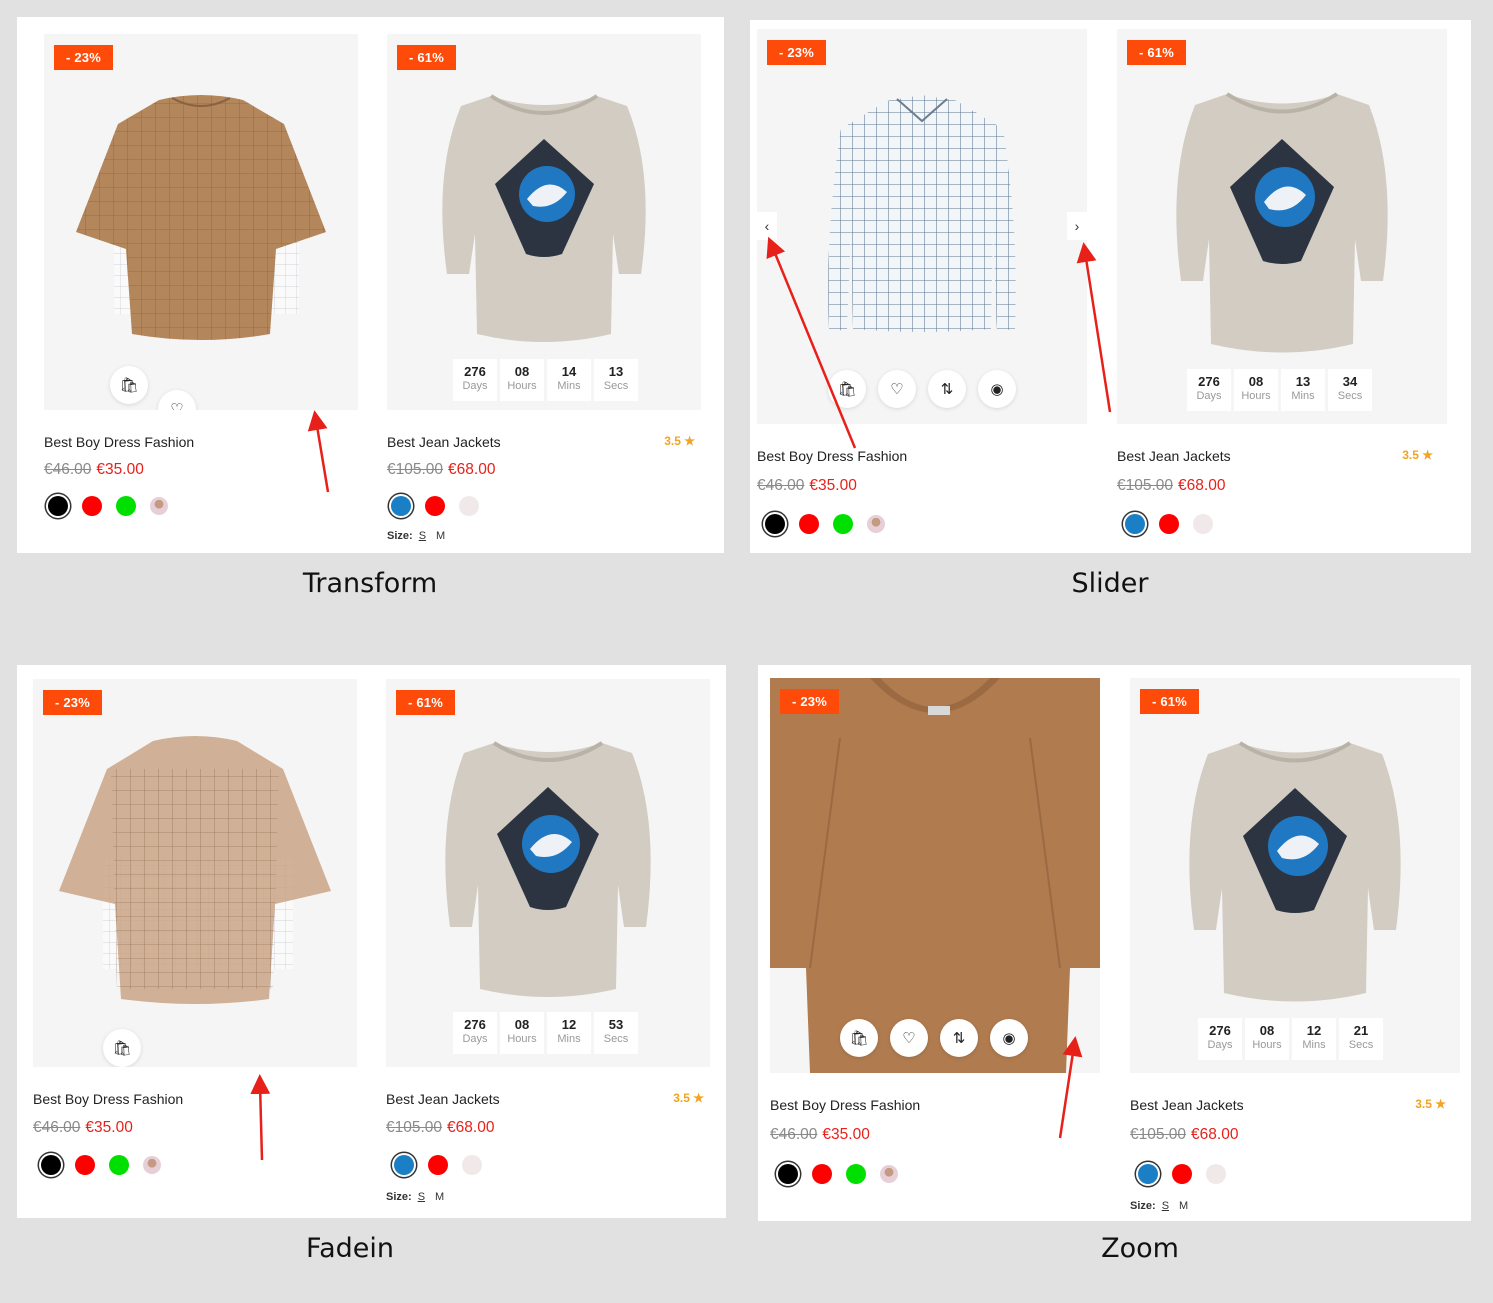  Describe the element at coordinates (1295, 875) in the screenshot. I see `product-image: - 61% 276 Days 08 Hours 12 Mins 21 Secs` at that location.